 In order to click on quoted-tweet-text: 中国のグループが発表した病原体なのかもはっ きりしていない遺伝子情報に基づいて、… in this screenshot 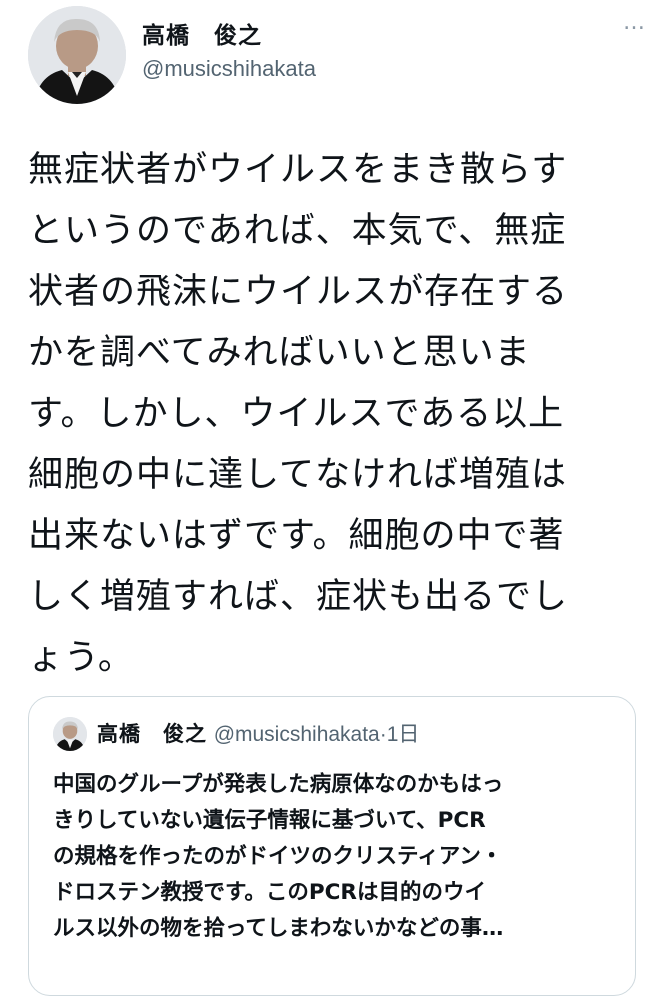, I will do `click(278, 856)`.